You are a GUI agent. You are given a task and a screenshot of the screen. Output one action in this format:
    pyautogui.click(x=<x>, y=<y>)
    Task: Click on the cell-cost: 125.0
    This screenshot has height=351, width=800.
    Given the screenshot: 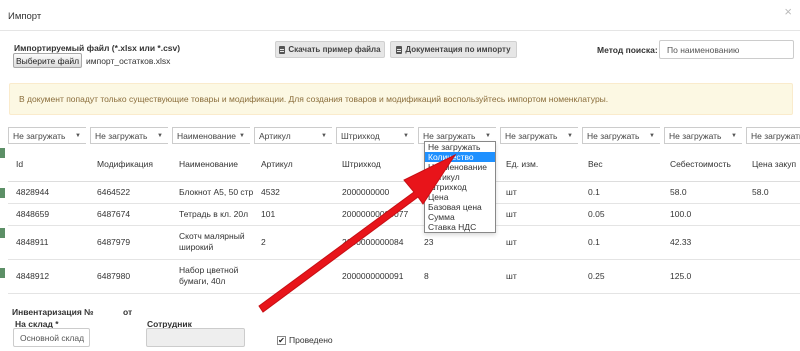 What is the action you would take?
    pyautogui.click(x=681, y=276)
    